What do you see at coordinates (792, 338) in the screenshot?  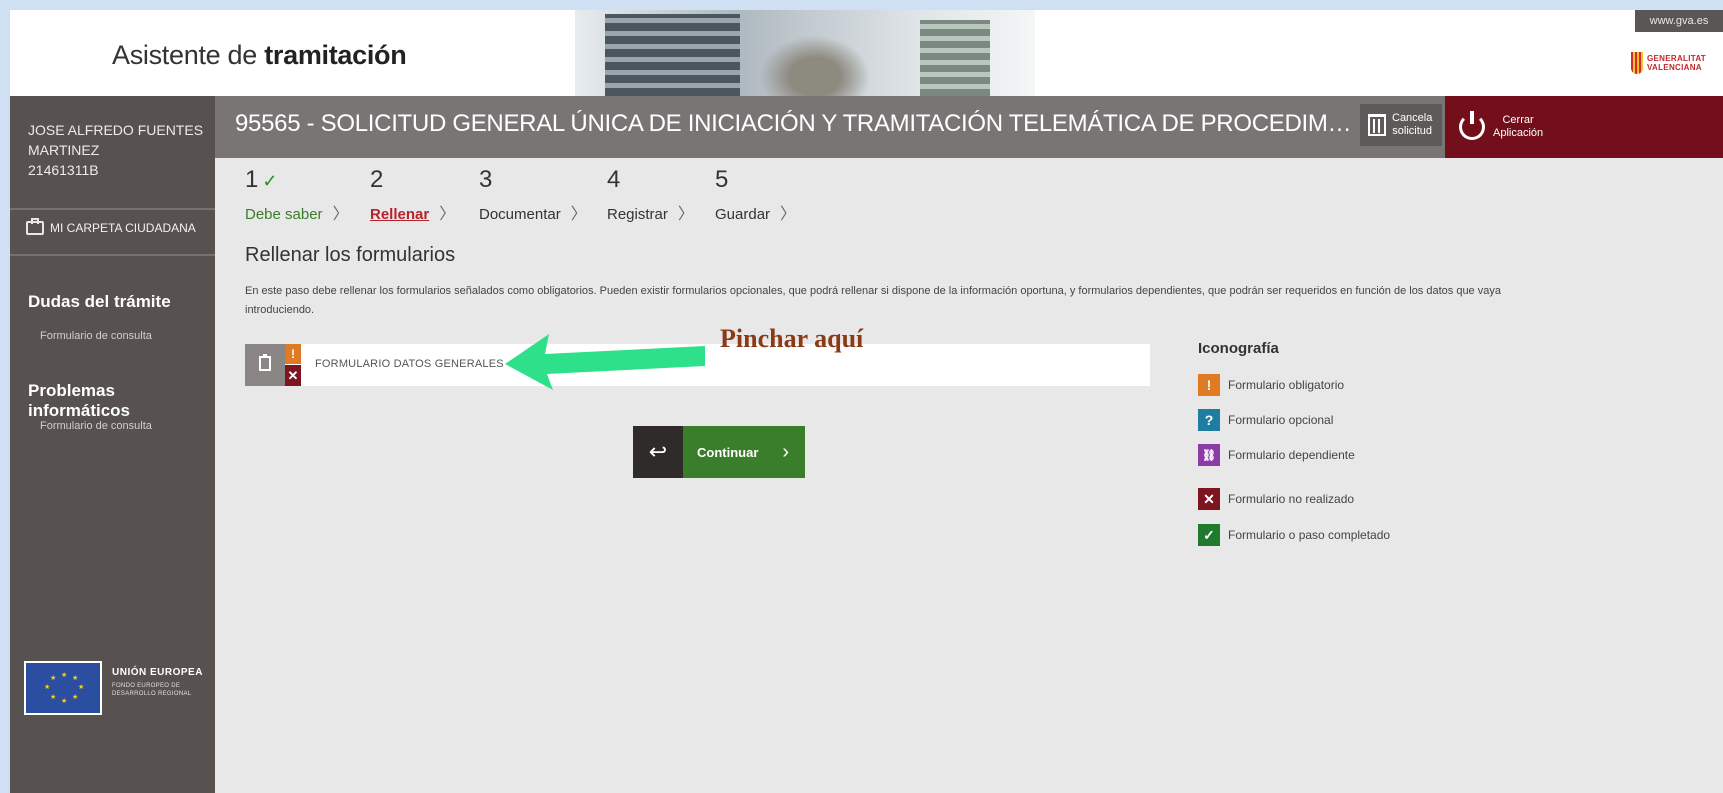 I see `annotation-text: Pinchar aquí` at bounding box center [792, 338].